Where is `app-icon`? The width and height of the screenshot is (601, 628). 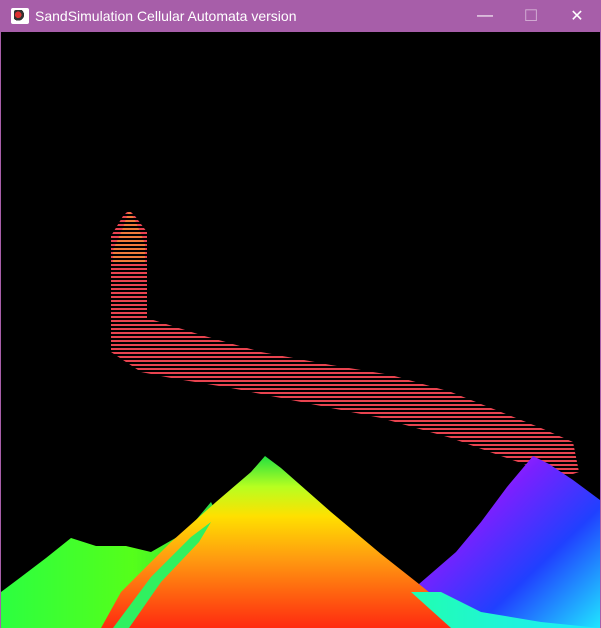 app-icon is located at coordinates (20, 16).